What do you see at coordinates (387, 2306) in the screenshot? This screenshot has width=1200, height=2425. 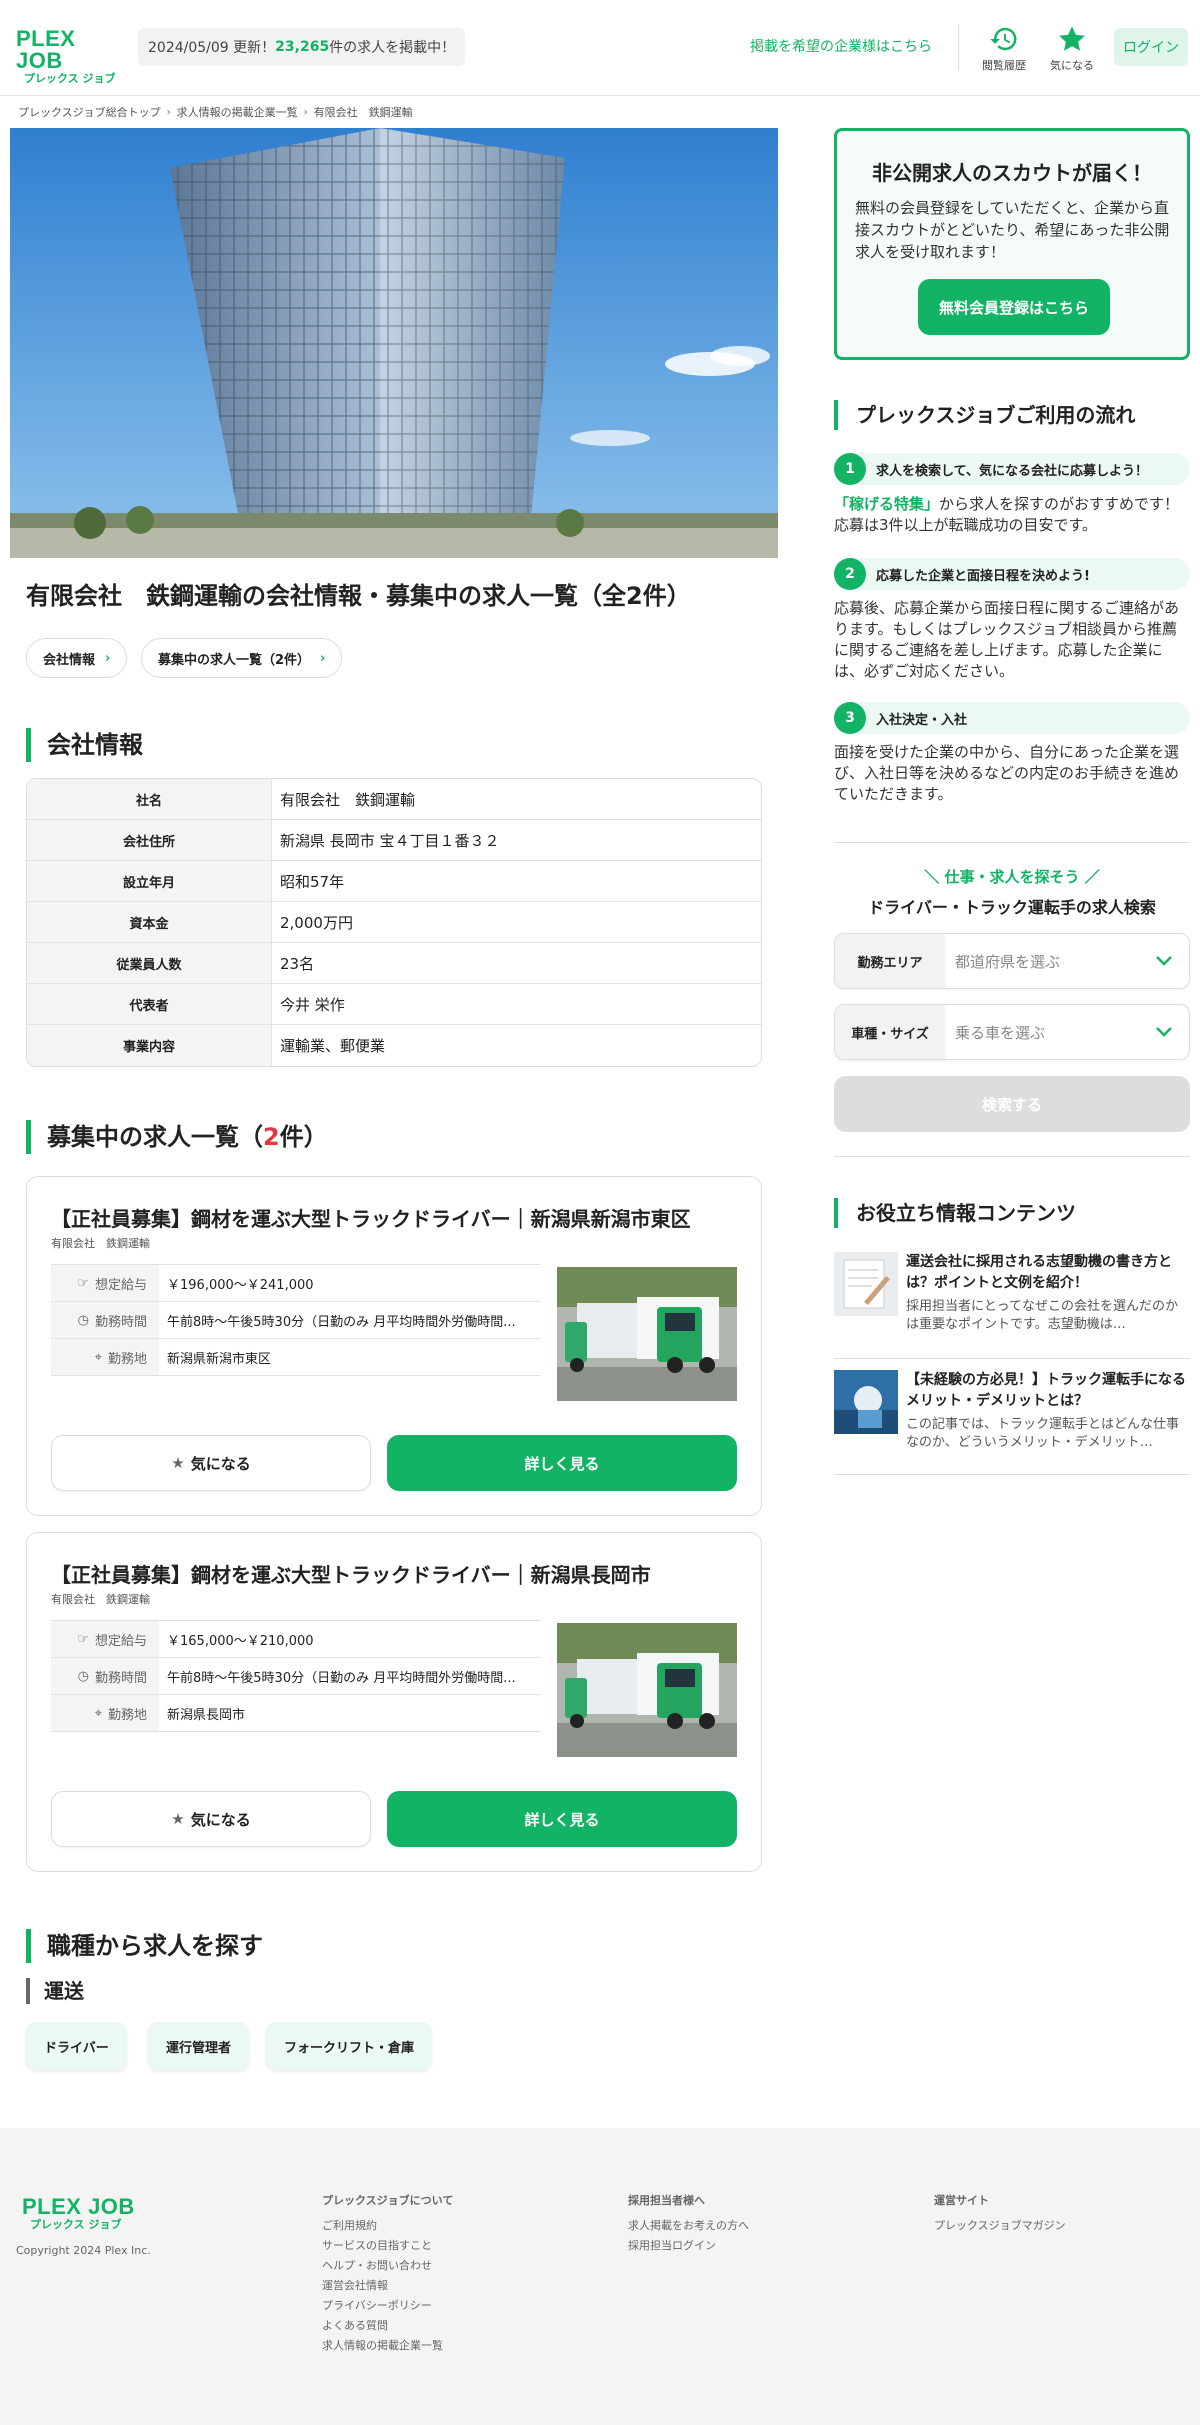 I see `footer-link: プライバシーポリシー` at bounding box center [387, 2306].